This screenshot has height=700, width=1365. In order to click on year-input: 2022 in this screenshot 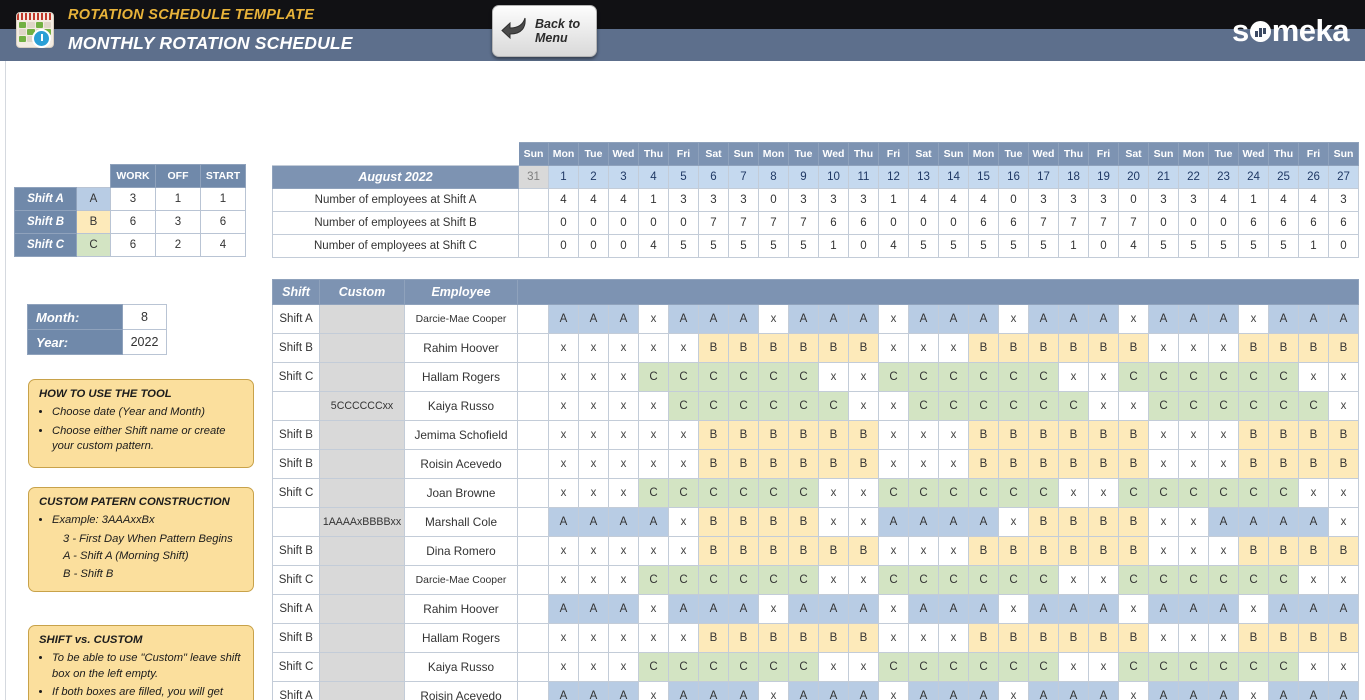, I will do `click(144, 342)`.